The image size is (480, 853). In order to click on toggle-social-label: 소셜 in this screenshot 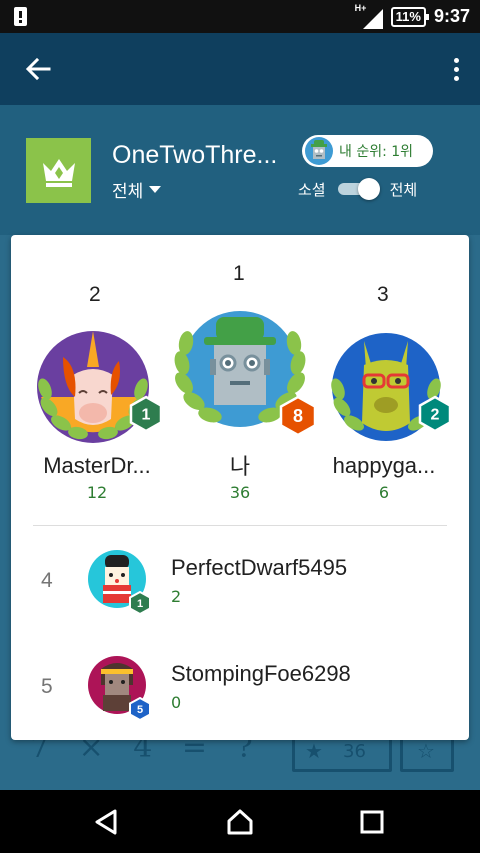, I will do `click(312, 189)`.